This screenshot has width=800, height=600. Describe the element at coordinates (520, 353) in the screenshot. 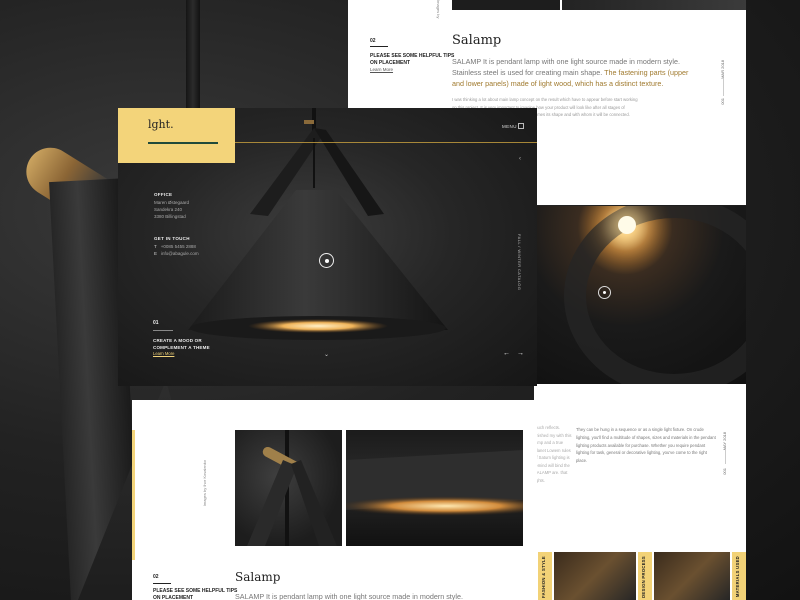

I see `next-arrow-icon: →` at that location.